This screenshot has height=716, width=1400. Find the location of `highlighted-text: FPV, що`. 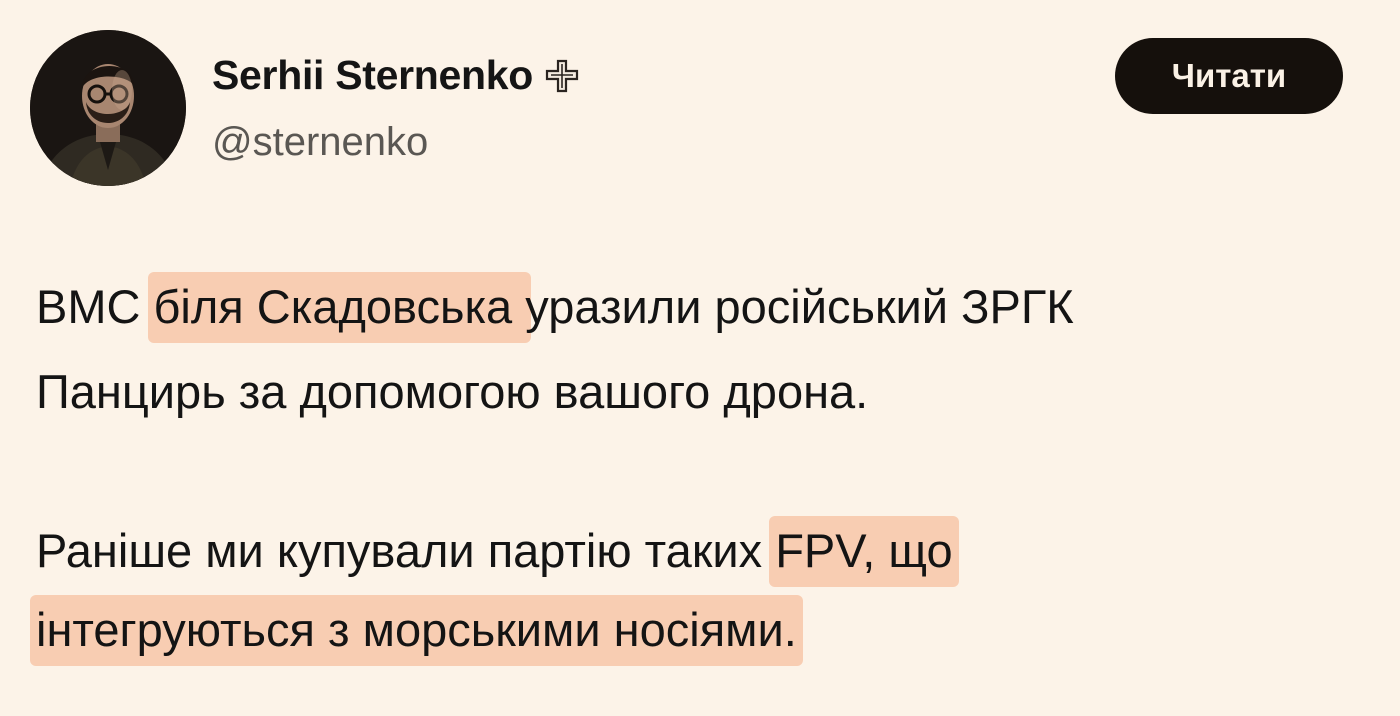

highlighted-text: FPV, що is located at coordinates (864, 551).